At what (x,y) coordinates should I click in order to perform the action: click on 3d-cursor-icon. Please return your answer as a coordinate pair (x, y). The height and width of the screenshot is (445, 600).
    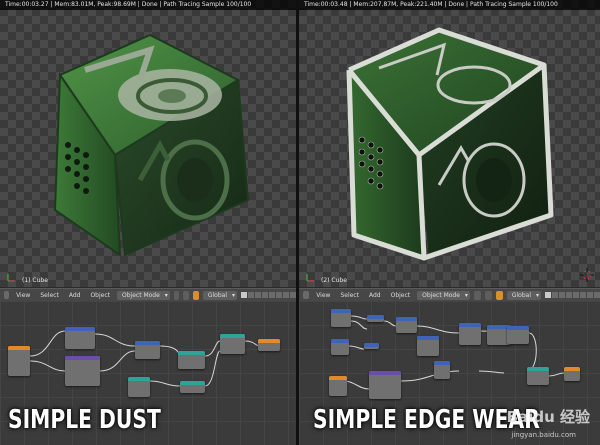
    Looking at the image, I should click on (587, 275).